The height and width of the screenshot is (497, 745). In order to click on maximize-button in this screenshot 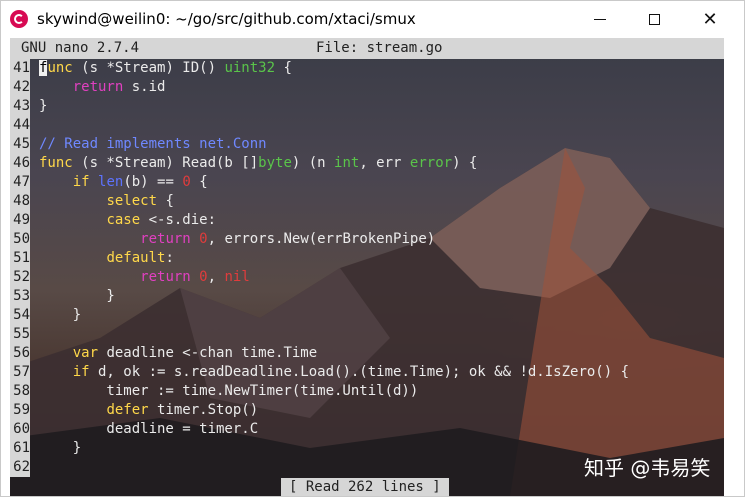, I will do `click(654, 19)`.